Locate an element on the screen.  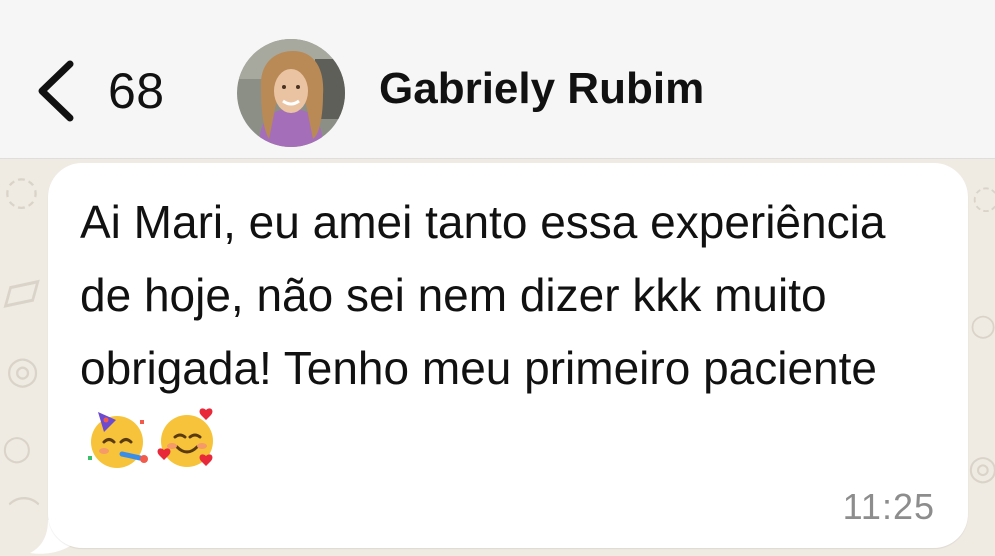
unread-count: 68 is located at coordinates (136, 91).